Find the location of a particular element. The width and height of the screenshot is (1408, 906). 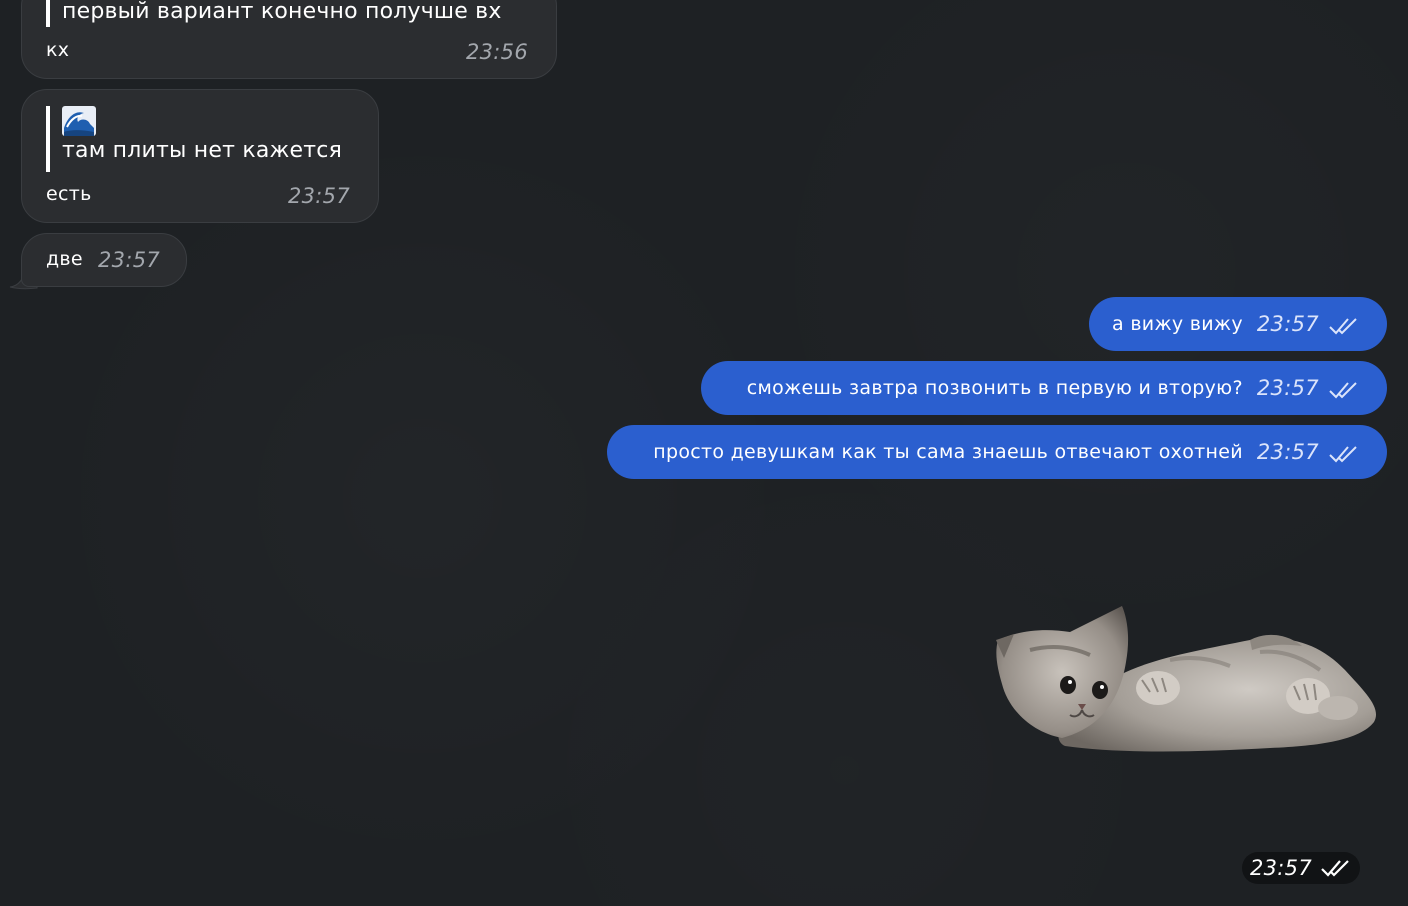

message-text: а вижу вижу is located at coordinates (1177, 324).